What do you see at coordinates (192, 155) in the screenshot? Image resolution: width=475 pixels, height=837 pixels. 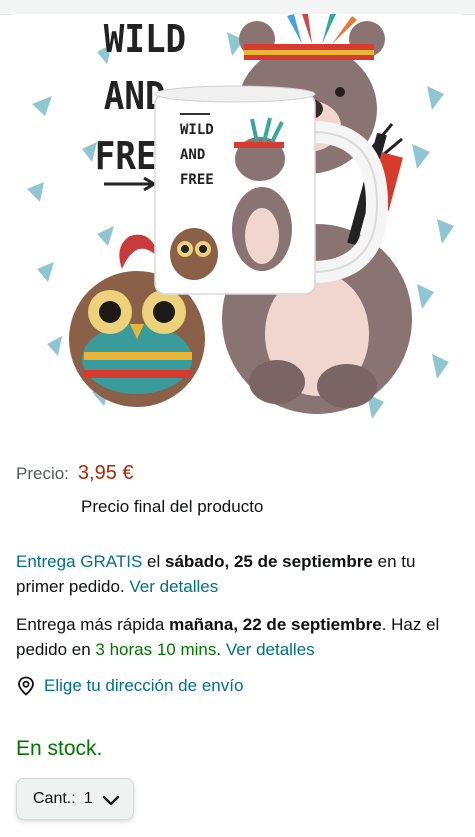 I see `svg-text: AND` at bounding box center [192, 155].